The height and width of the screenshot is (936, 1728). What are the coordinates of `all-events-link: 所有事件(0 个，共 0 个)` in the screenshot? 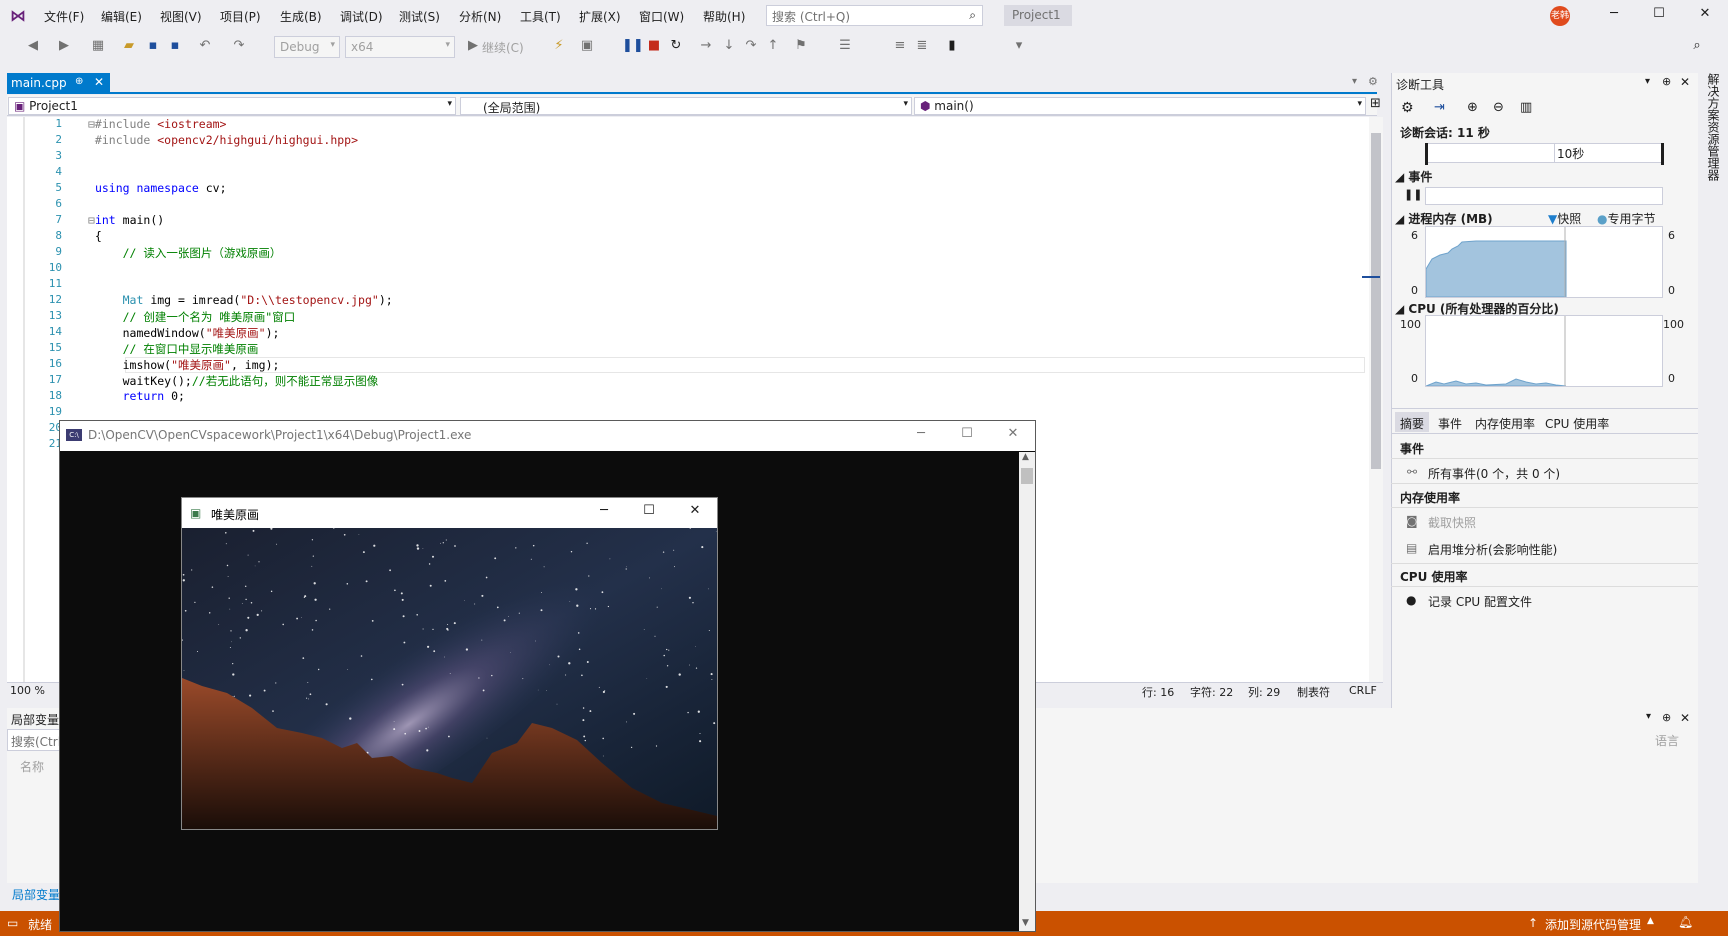 It's located at (1494, 473).